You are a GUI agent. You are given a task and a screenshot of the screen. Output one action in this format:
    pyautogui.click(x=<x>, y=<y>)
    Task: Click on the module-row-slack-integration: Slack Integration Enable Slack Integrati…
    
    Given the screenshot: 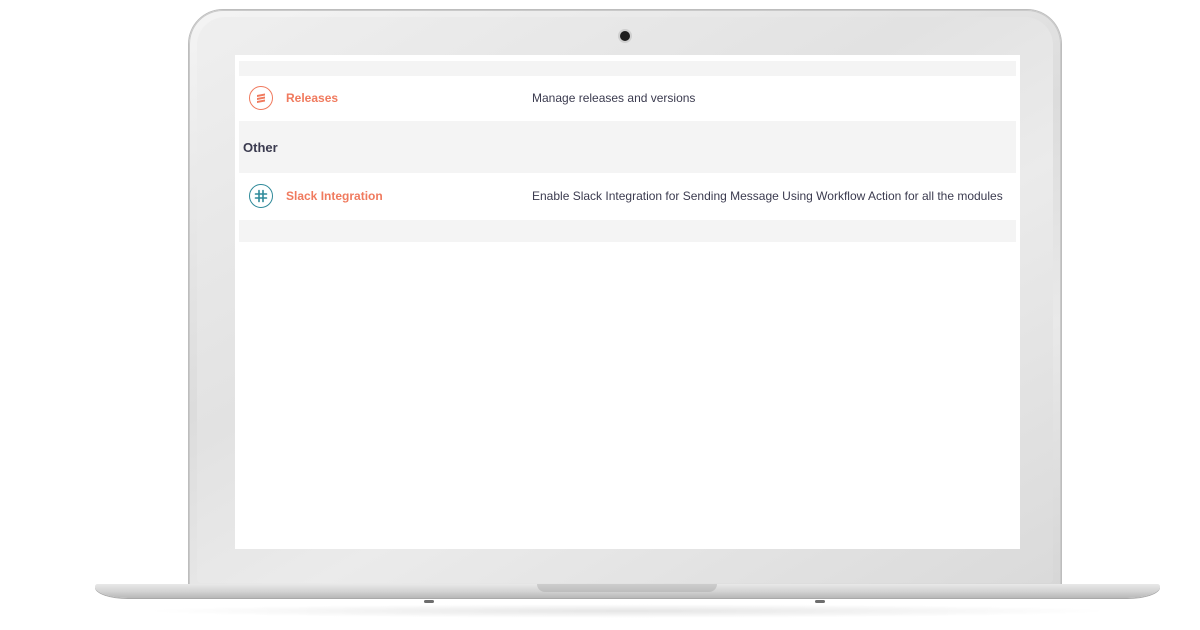 What is the action you would take?
    pyautogui.click(x=627, y=196)
    